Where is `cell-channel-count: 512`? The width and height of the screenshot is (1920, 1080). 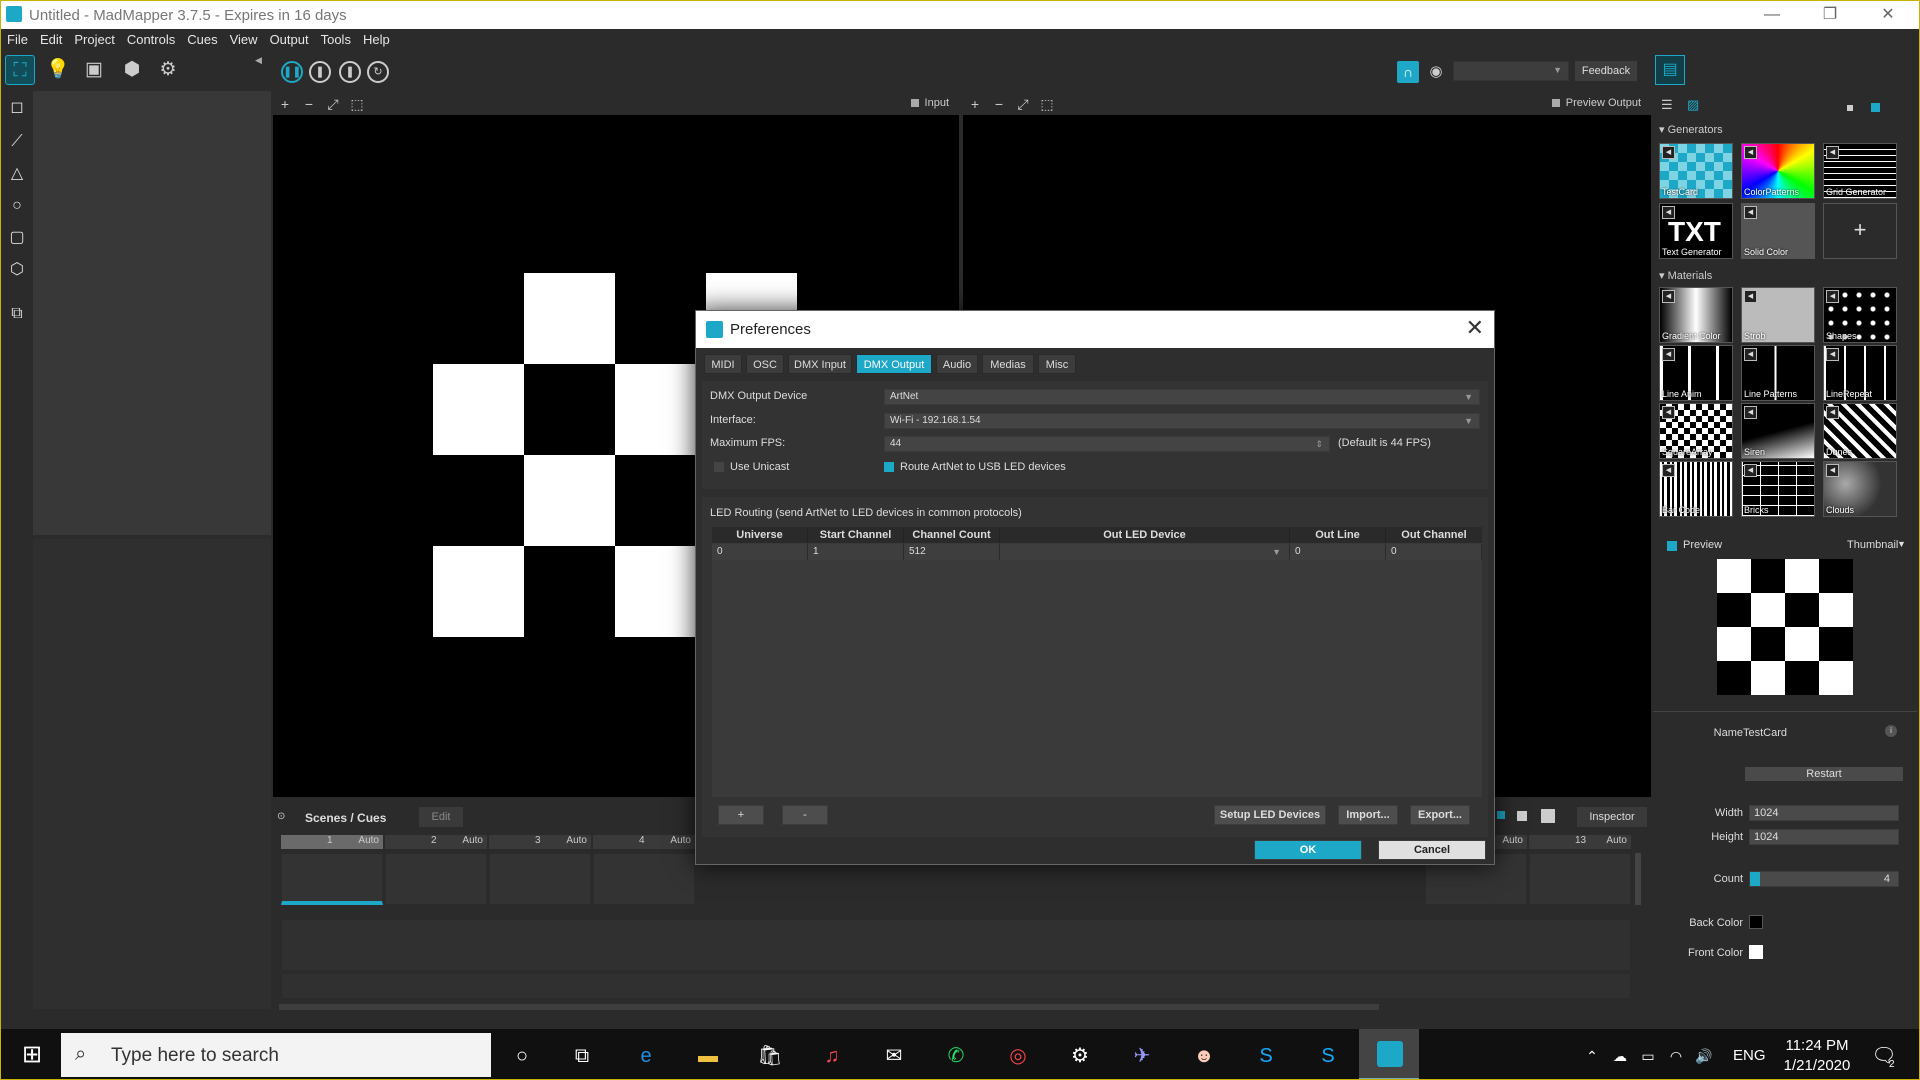
cell-channel-count: 512 is located at coordinates (952, 552).